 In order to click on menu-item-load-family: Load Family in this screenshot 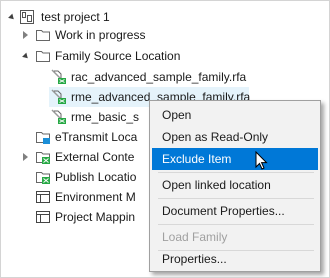, I will do `click(235, 237)`.